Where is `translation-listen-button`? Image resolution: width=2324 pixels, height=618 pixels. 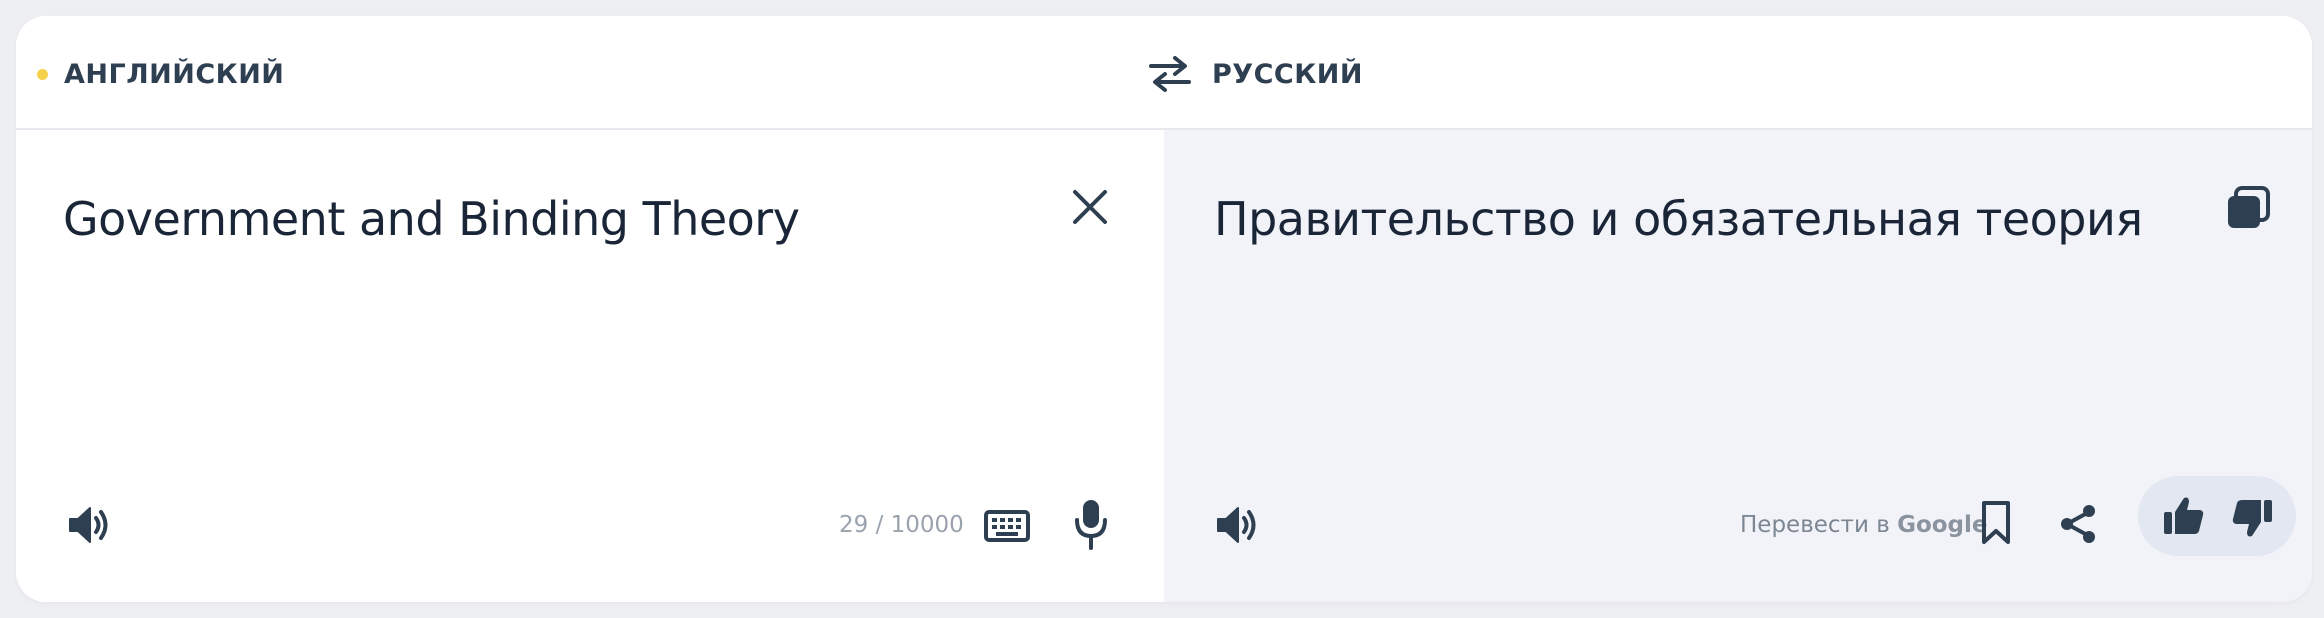 translation-listen-button is located at coordinates (1237, 525).